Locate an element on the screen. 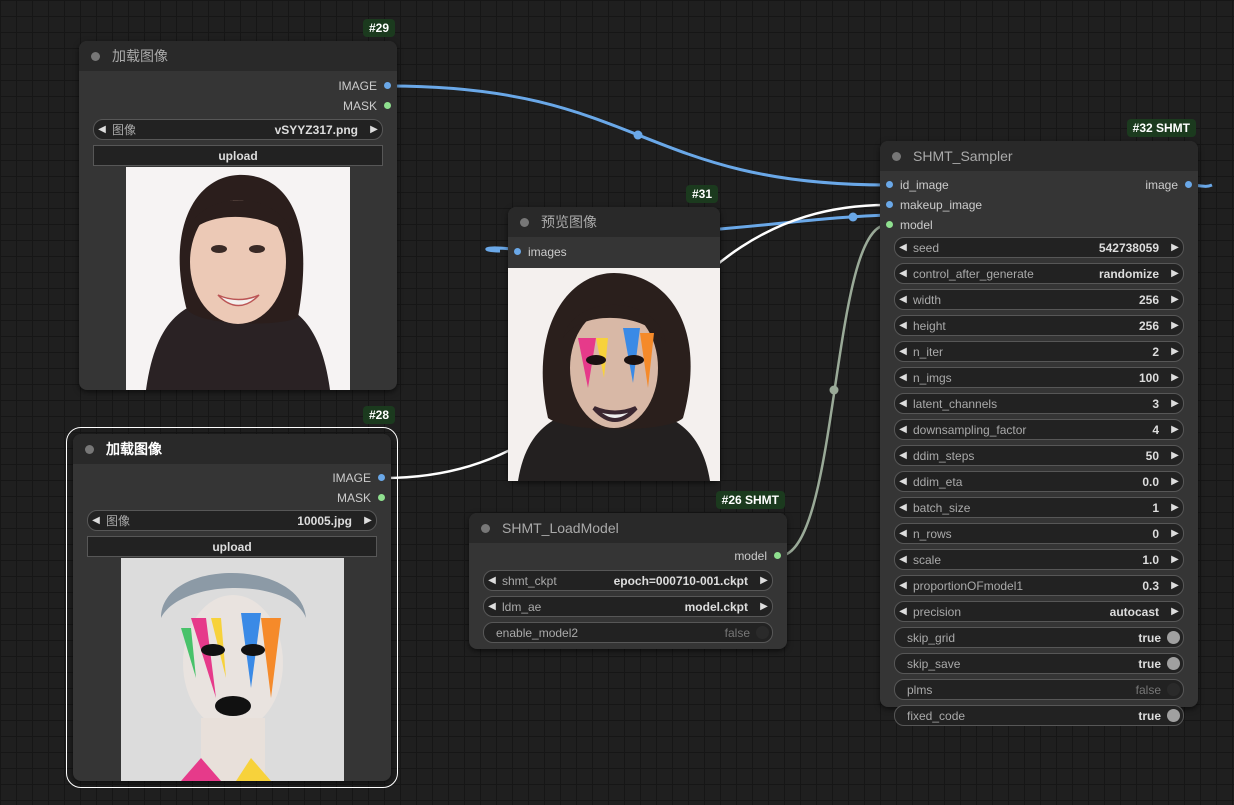 This screenshot has width=1234, height=805. ldm-ae-combo: ◀ ldm_ae model.ckpt ▶ is located at coordinates (628, 606).